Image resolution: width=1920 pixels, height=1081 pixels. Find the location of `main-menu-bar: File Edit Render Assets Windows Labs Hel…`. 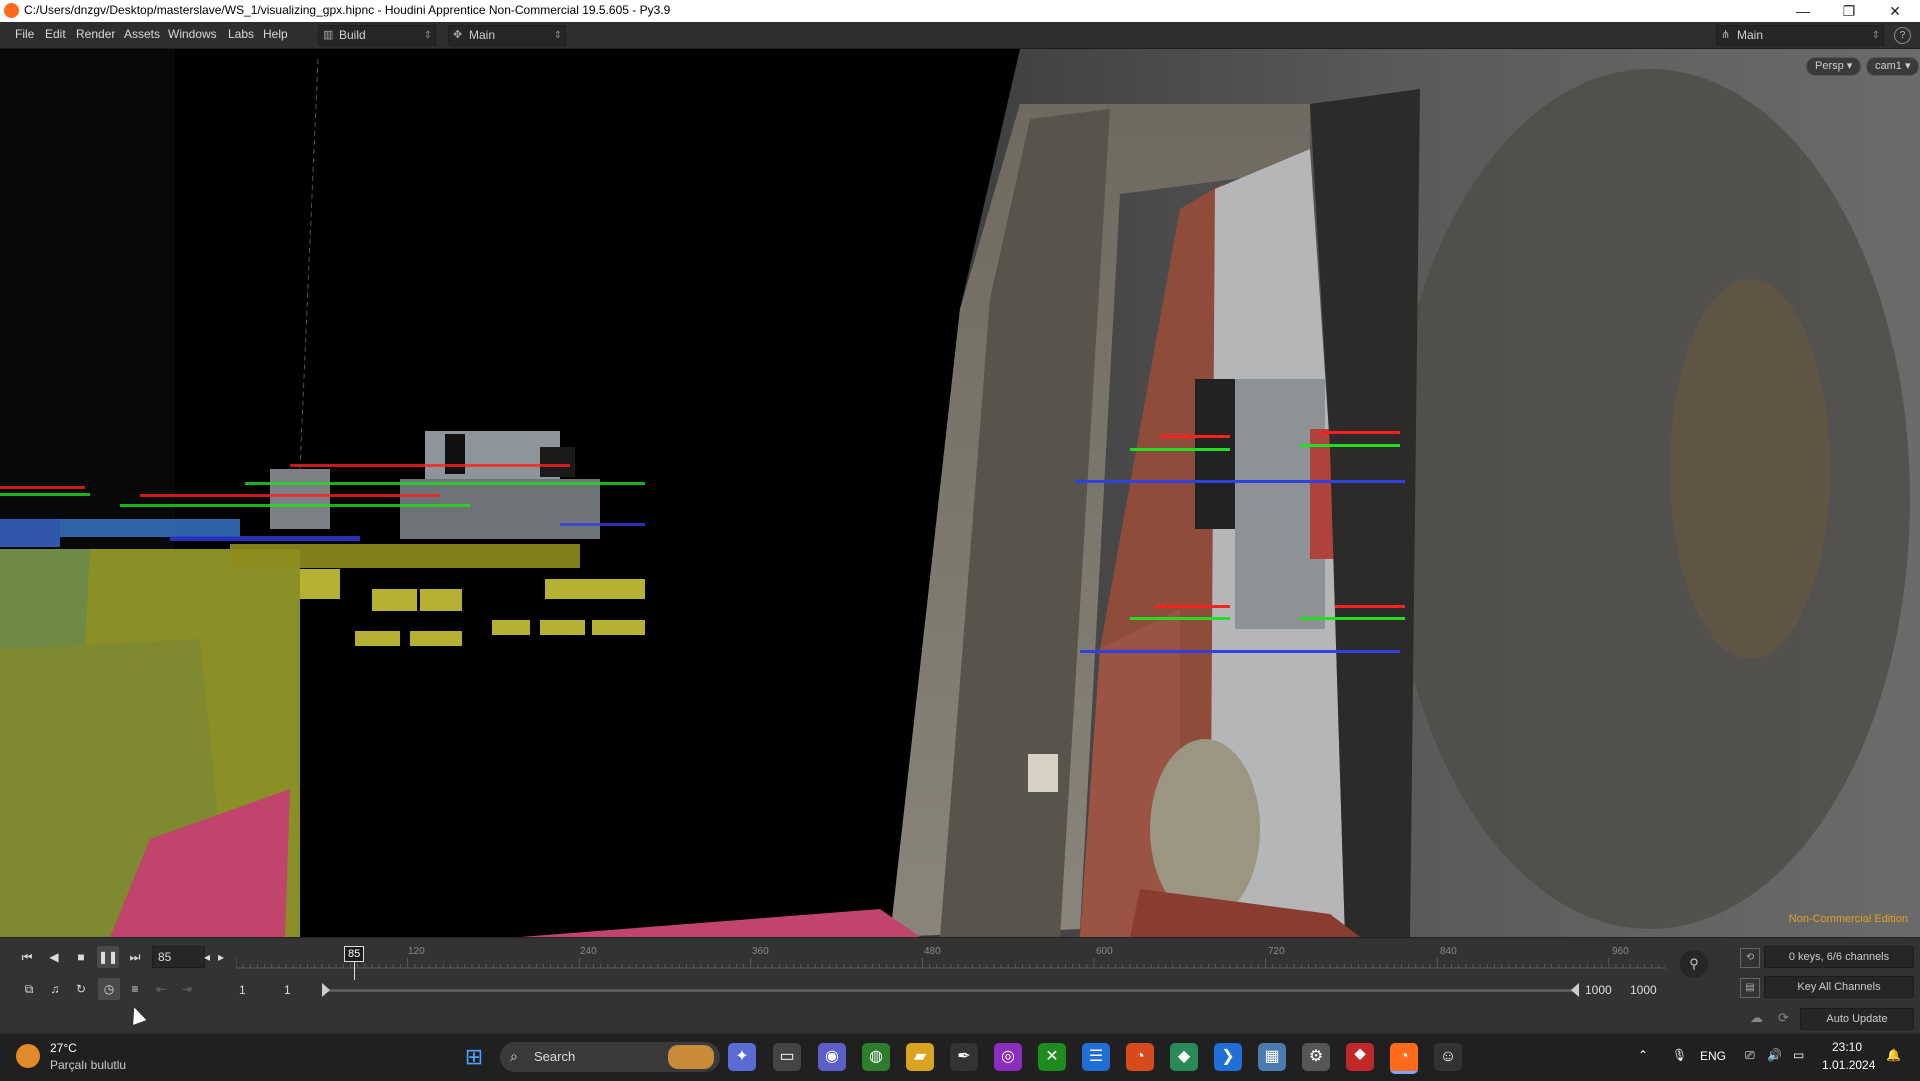

main-menu-bar: File Edit Render Assets Windows Labs Hel… is located at coordinates (960, 35).